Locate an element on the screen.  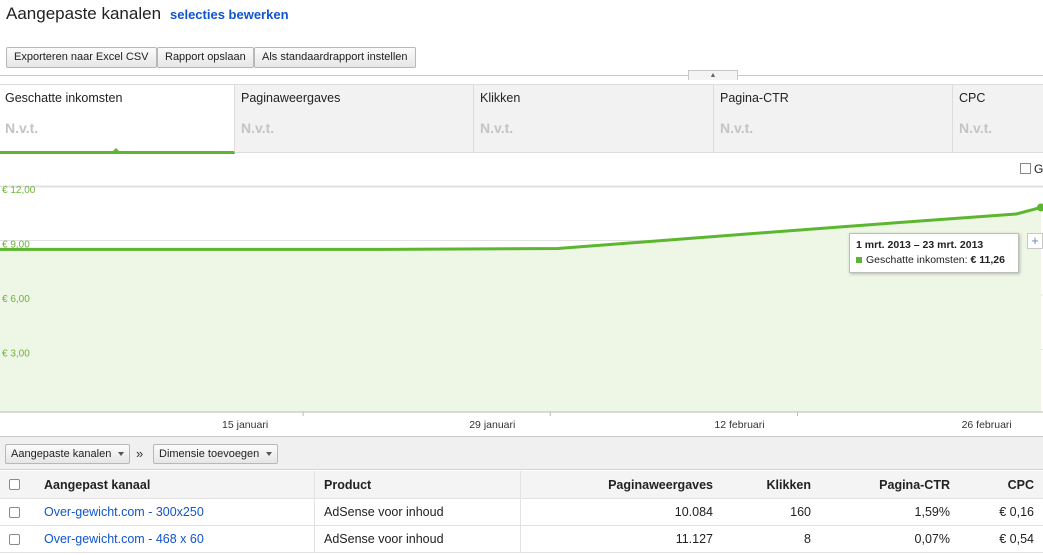
x-tick-label: 15 januari is located at coordinates (245, 425).